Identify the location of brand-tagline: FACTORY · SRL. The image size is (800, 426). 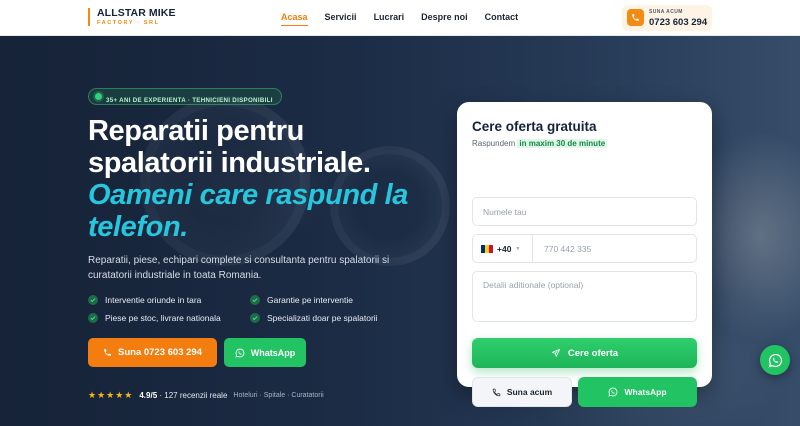
(128, 22).